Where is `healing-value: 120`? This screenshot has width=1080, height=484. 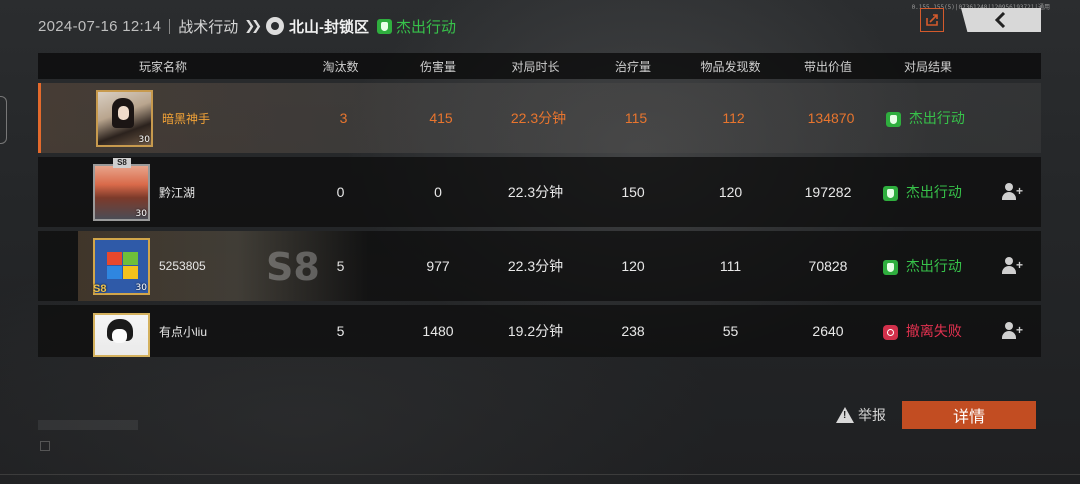
healing-value: 120 is located at coordinates (633, 266).